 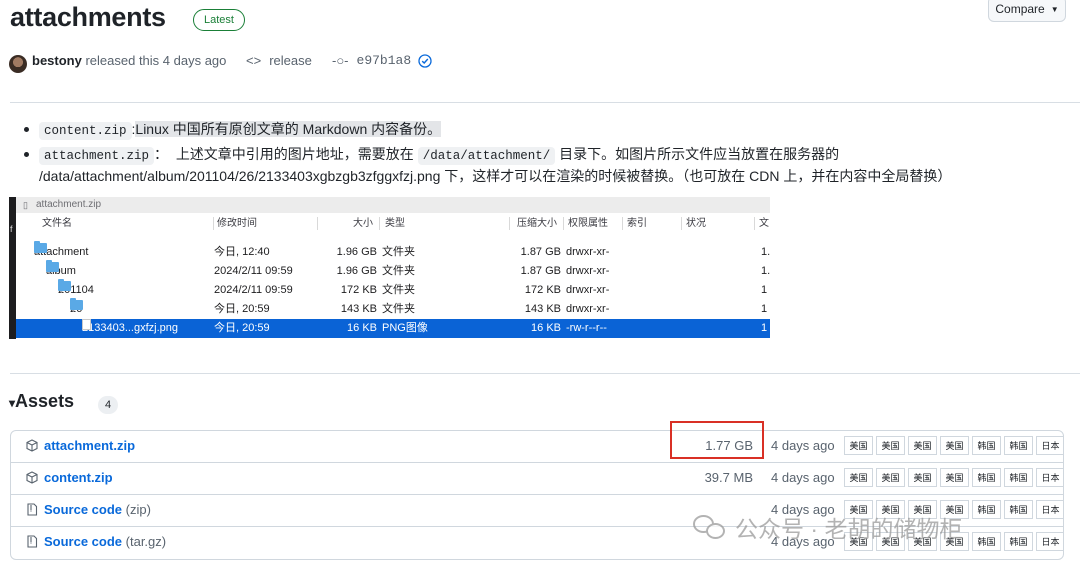 What do you see at coordinates (11, 229) in the screenshot?
I see `window-edge-char: f` at bounding box center [11, 229].